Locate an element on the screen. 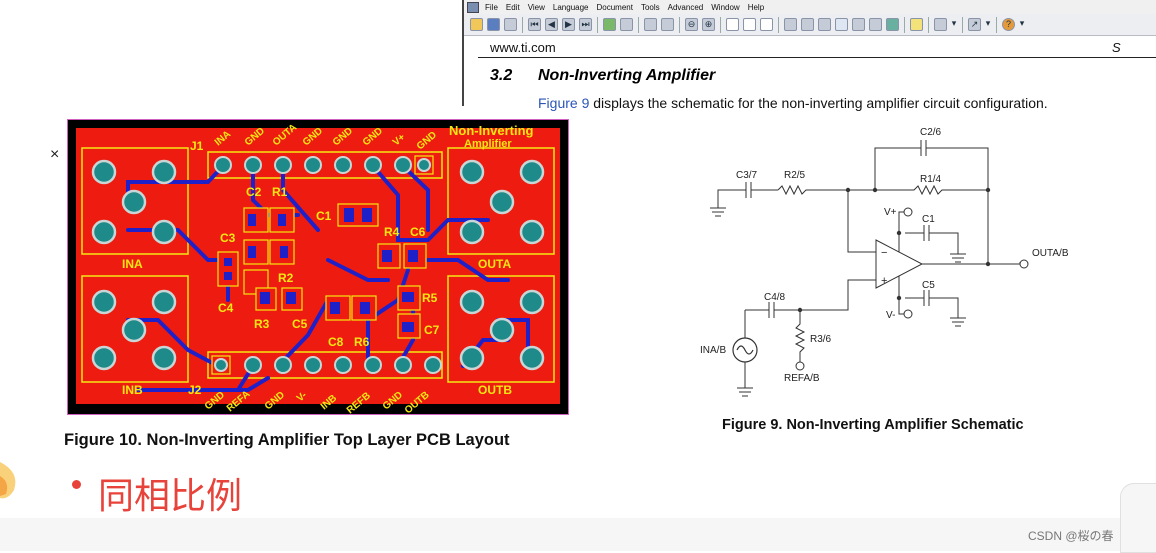  figure-link: Figure 9 is located at coordinates (563, 103).